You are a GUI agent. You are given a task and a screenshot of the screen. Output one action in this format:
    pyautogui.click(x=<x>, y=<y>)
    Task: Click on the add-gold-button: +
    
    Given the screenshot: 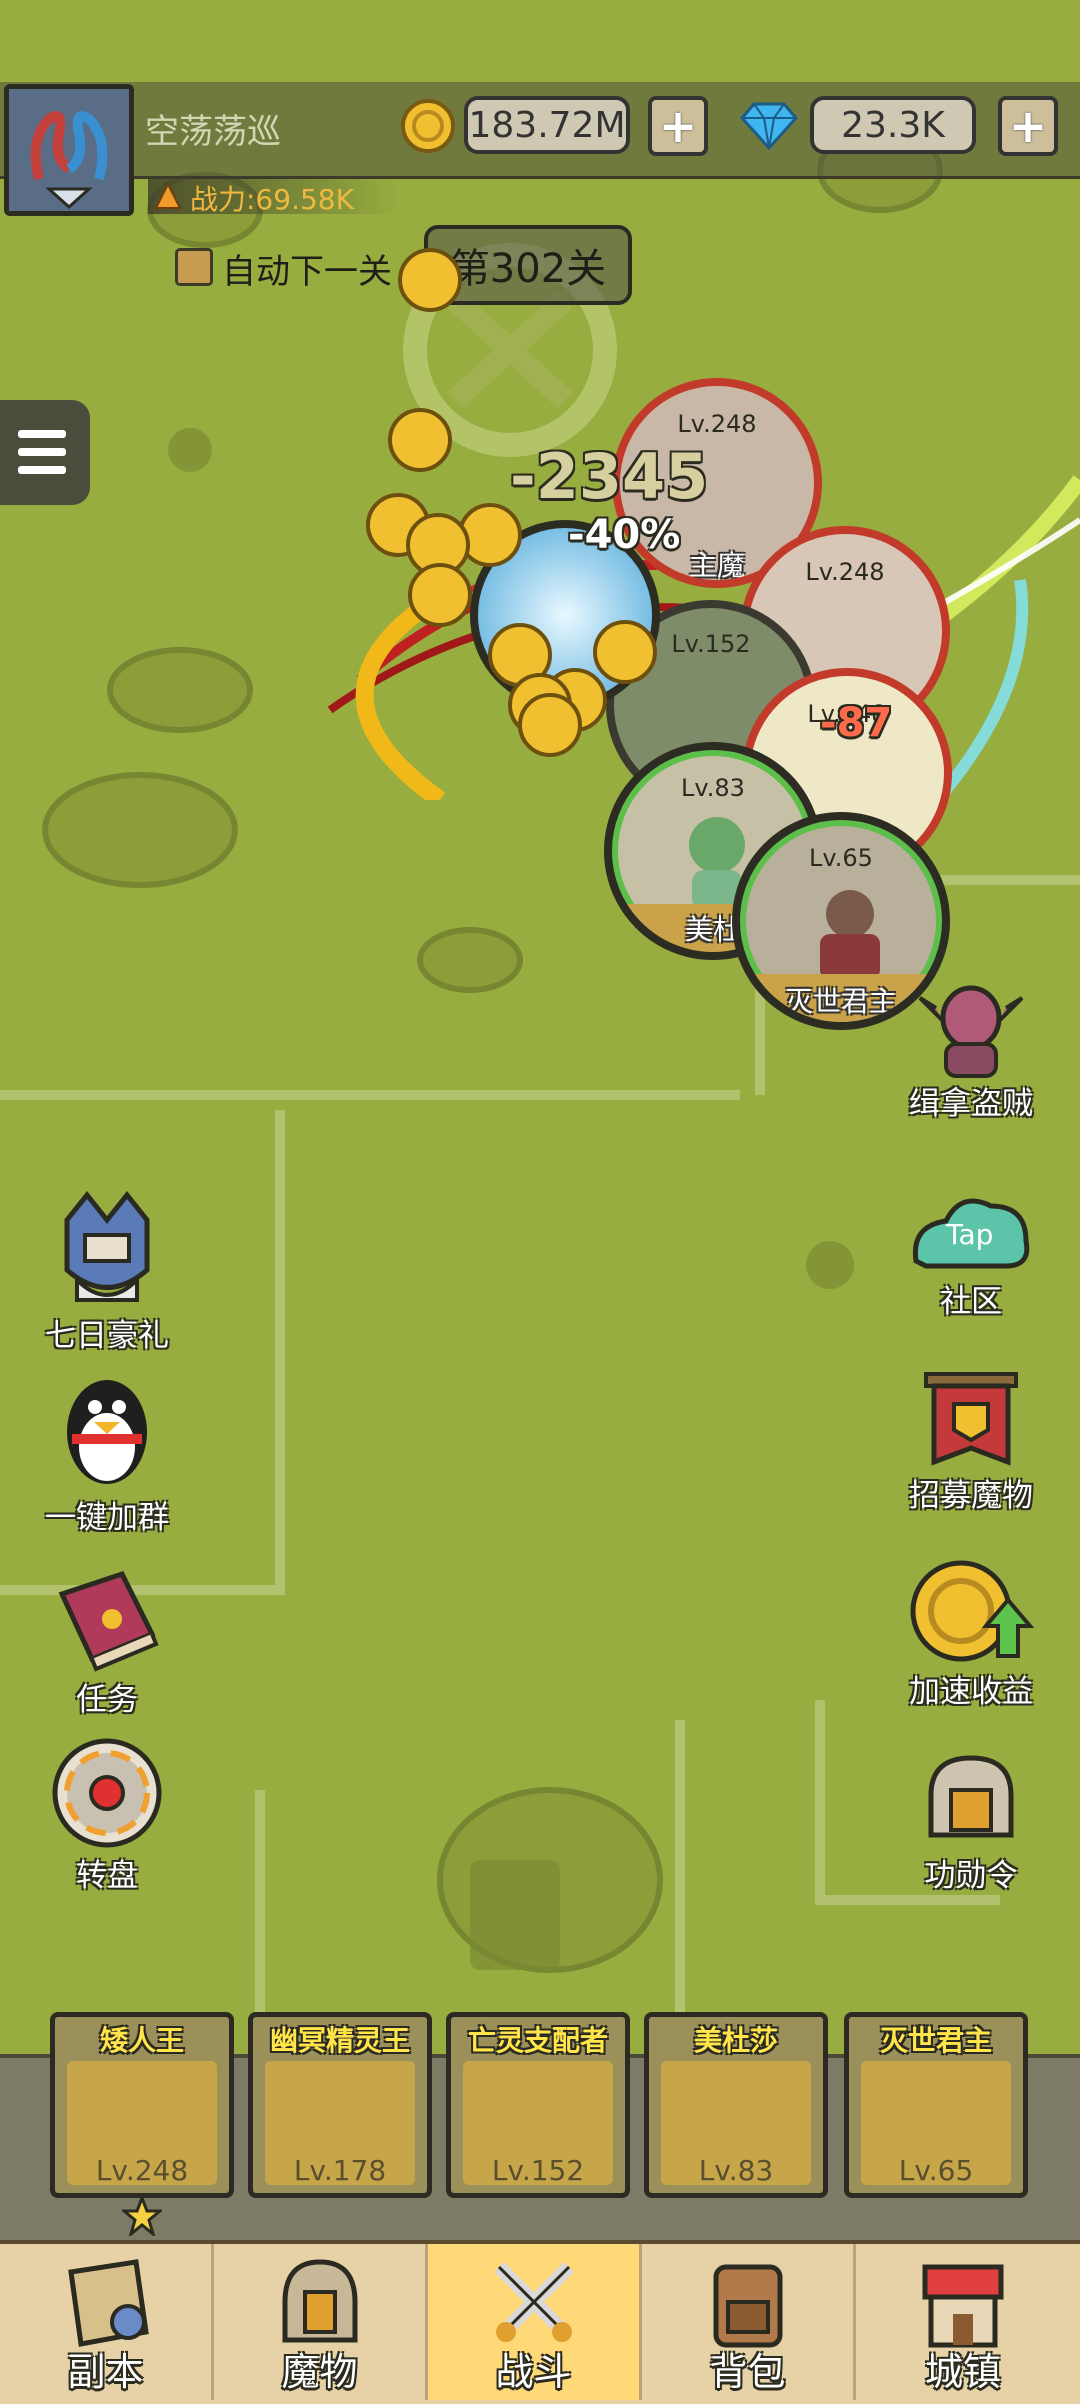 What is the action you would take?
    pyautogui.click(x=678, y=126)
    